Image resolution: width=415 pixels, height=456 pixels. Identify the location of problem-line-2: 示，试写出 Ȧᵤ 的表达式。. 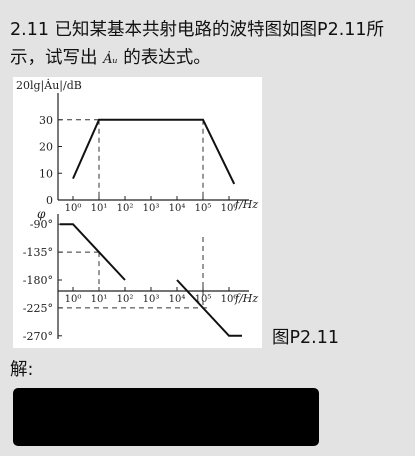
(210, 59).